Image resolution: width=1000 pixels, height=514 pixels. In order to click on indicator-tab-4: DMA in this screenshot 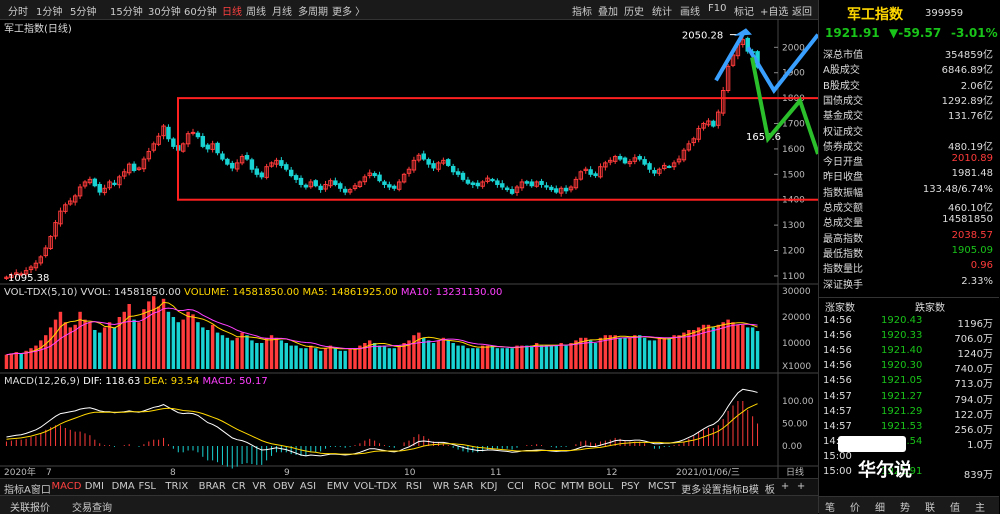, I will do `click(123, 486)`.